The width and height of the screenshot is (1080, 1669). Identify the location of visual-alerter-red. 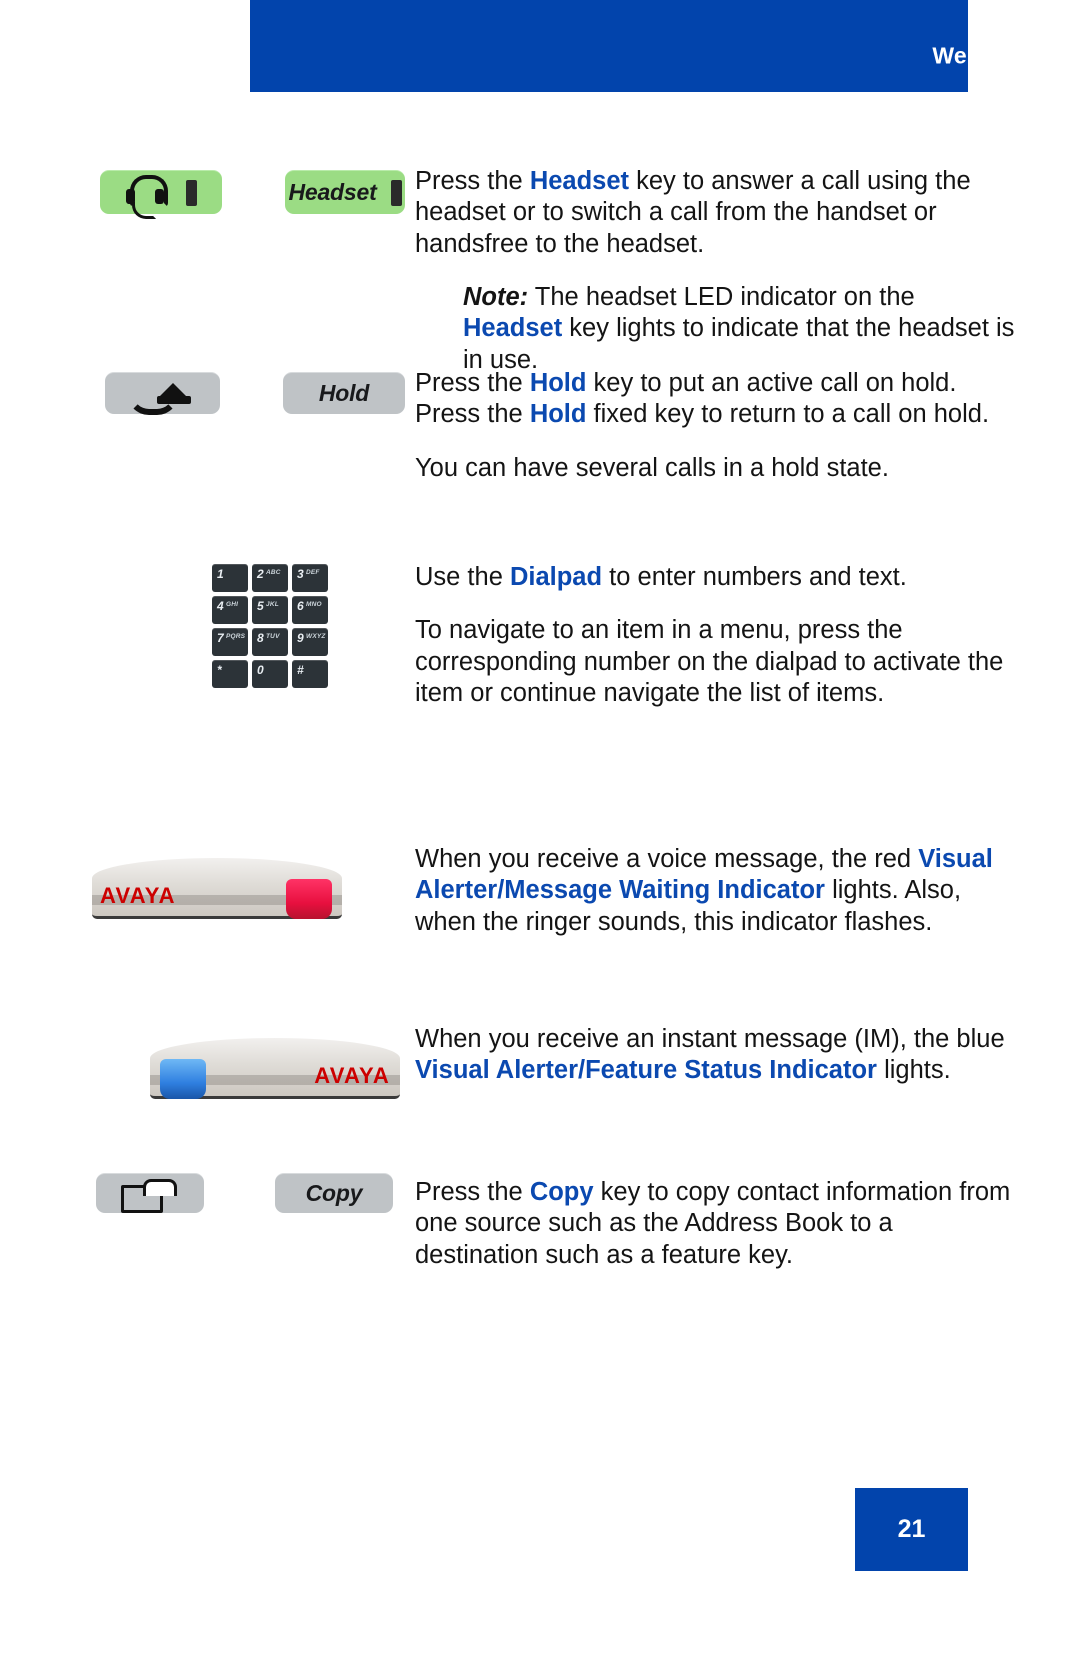
(309, 899).